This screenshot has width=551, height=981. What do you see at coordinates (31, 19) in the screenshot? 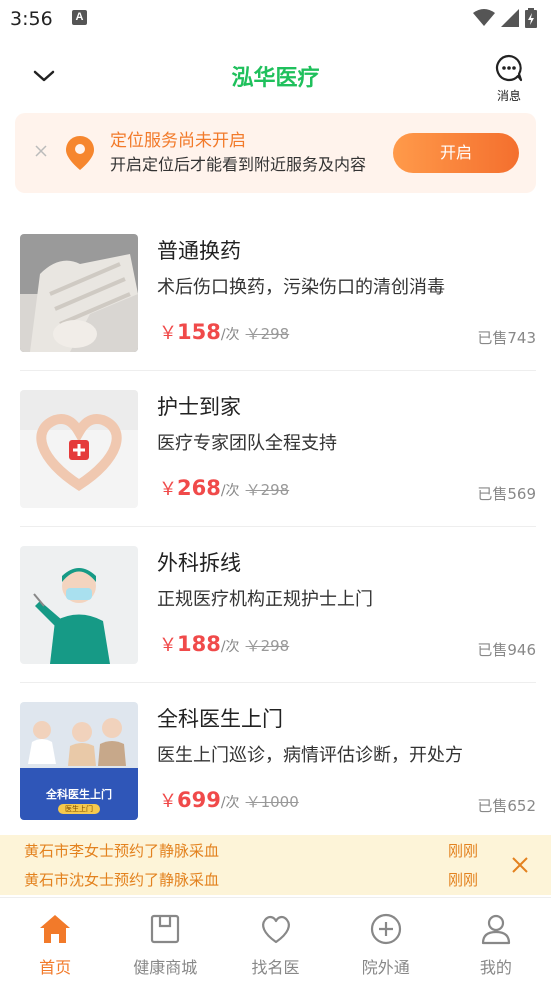
I see `status-time: 3:56` at bounding box center [31, 19].